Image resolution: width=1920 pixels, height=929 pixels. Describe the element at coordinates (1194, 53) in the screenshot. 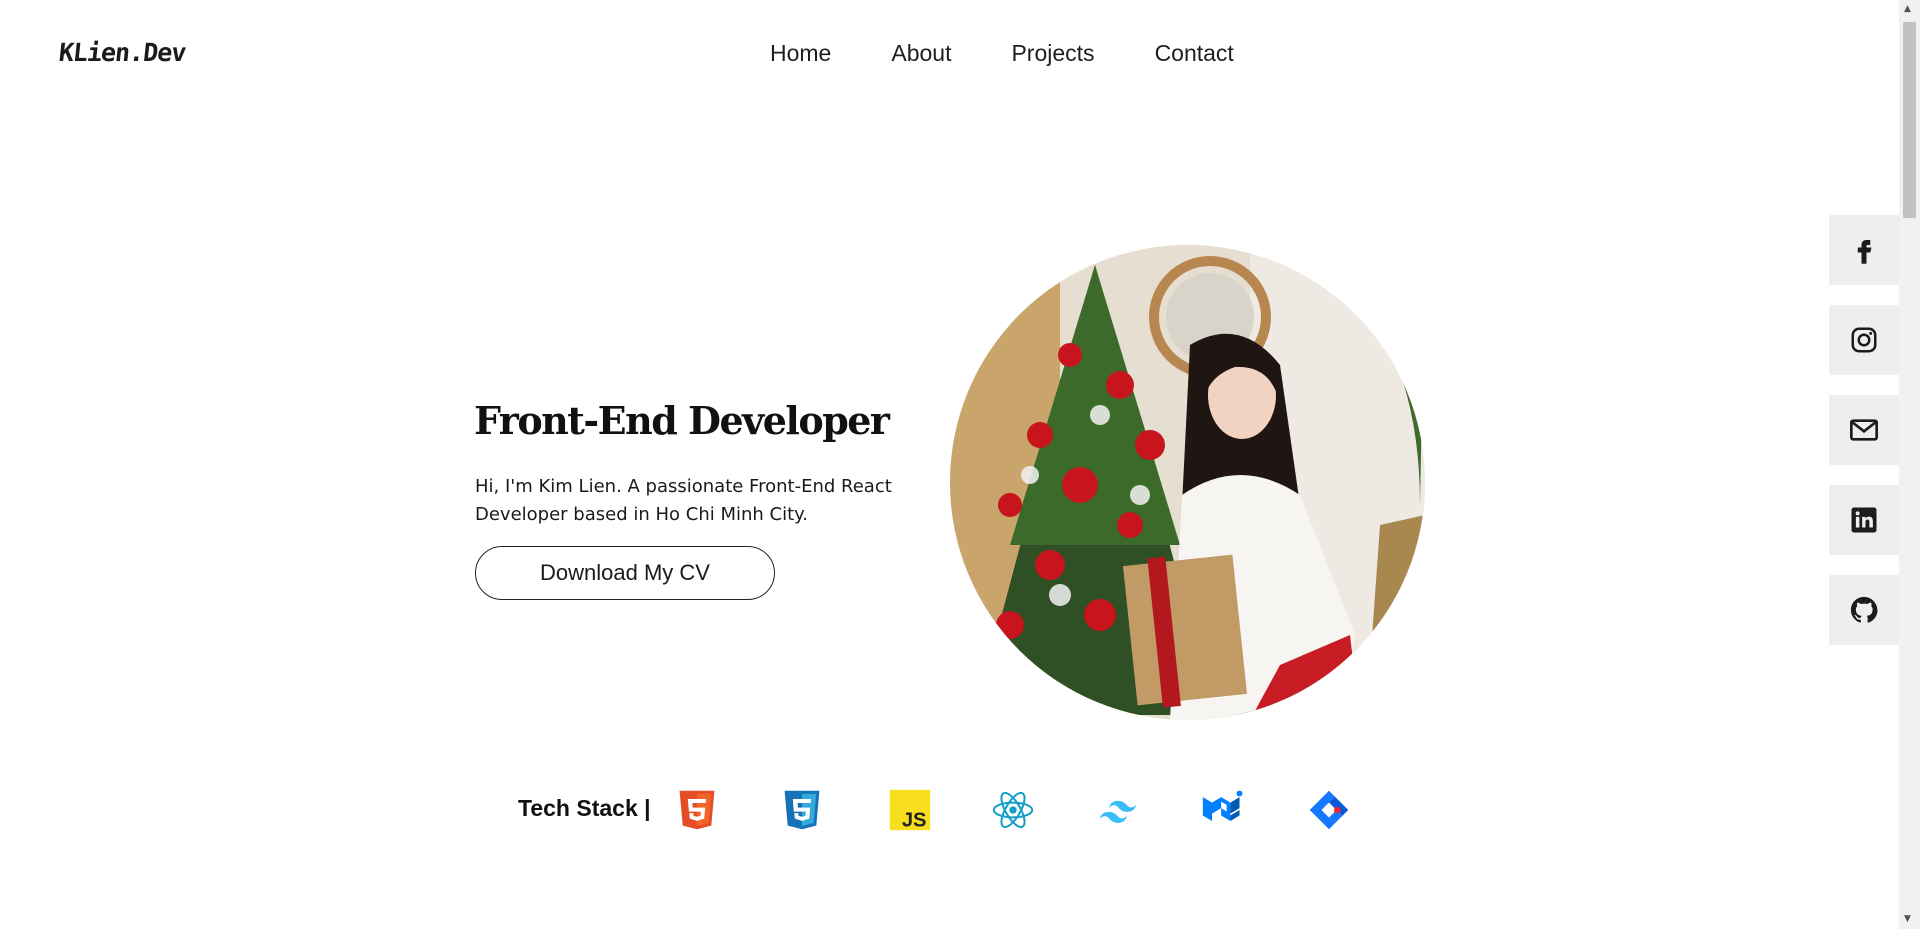

I see `nav-contact: Contact` at that location.